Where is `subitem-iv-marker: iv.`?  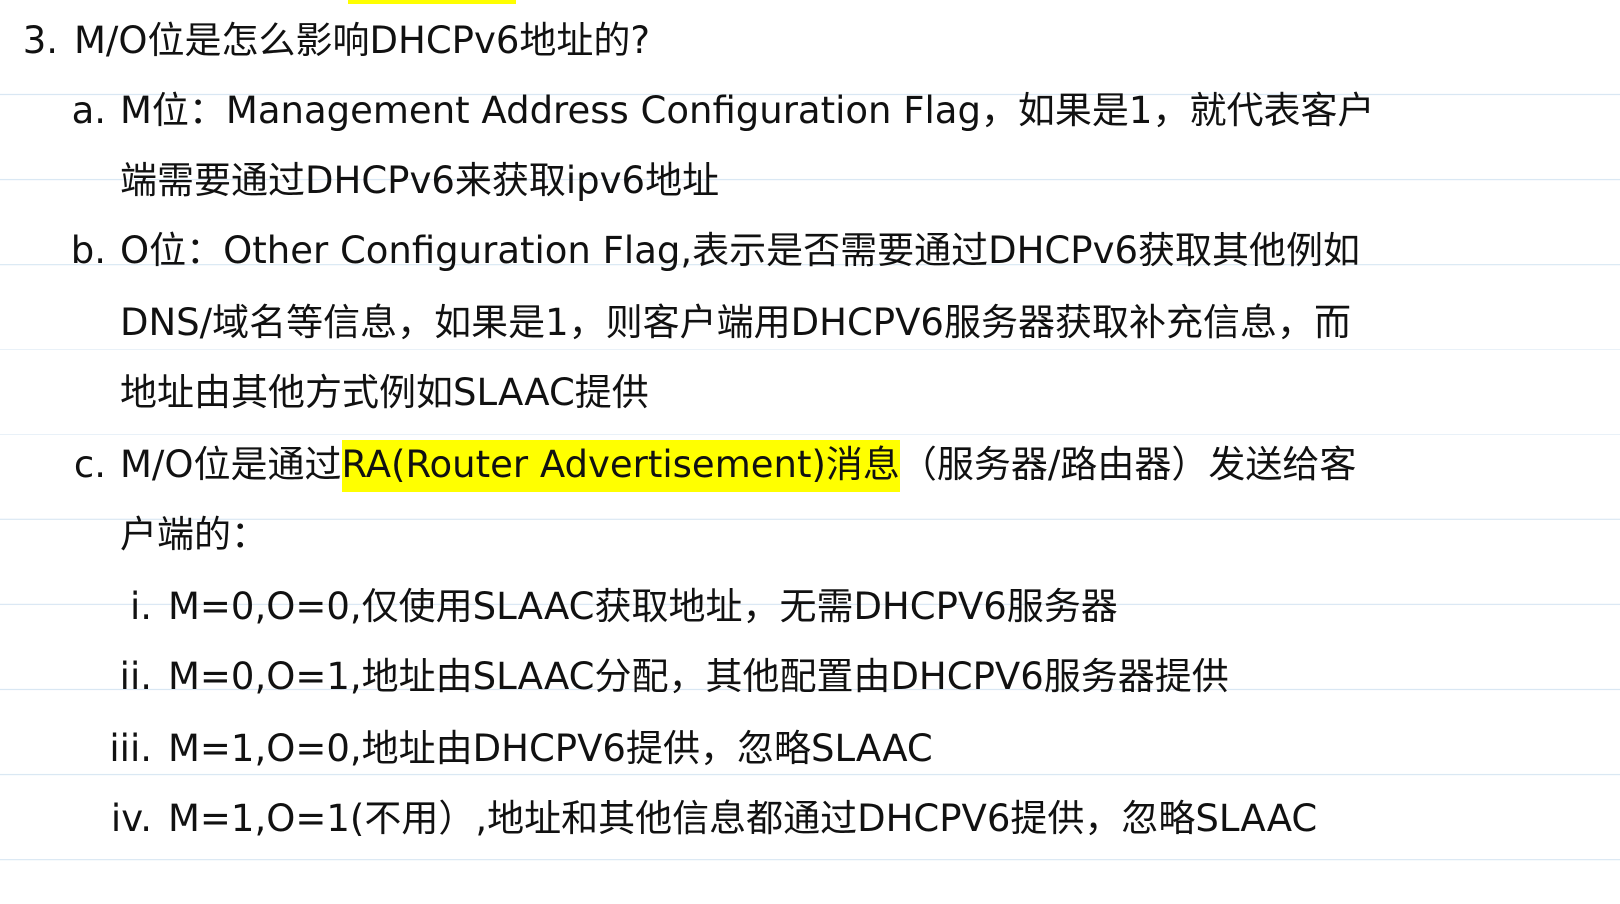 subitem-iv-marker: iv. is located at coordinates (131, 818).